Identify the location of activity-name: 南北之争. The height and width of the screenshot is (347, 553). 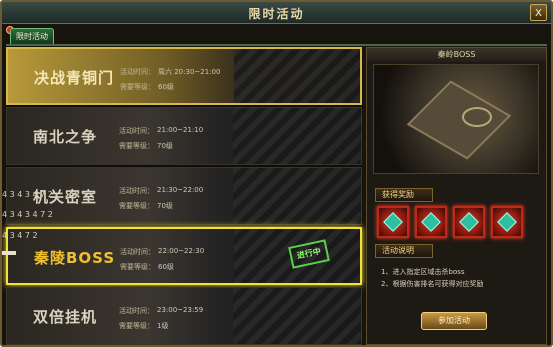
(65, 137).